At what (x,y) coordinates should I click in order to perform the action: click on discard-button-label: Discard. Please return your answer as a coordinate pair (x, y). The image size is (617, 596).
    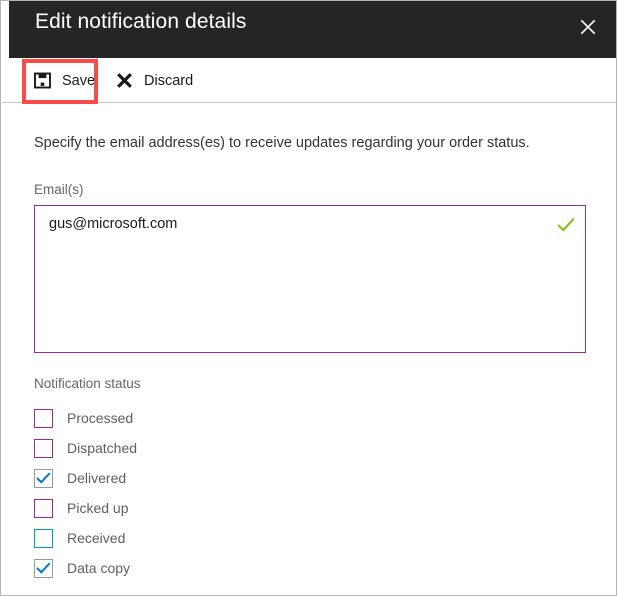
    Looking at the image, I should click on (169, 80).